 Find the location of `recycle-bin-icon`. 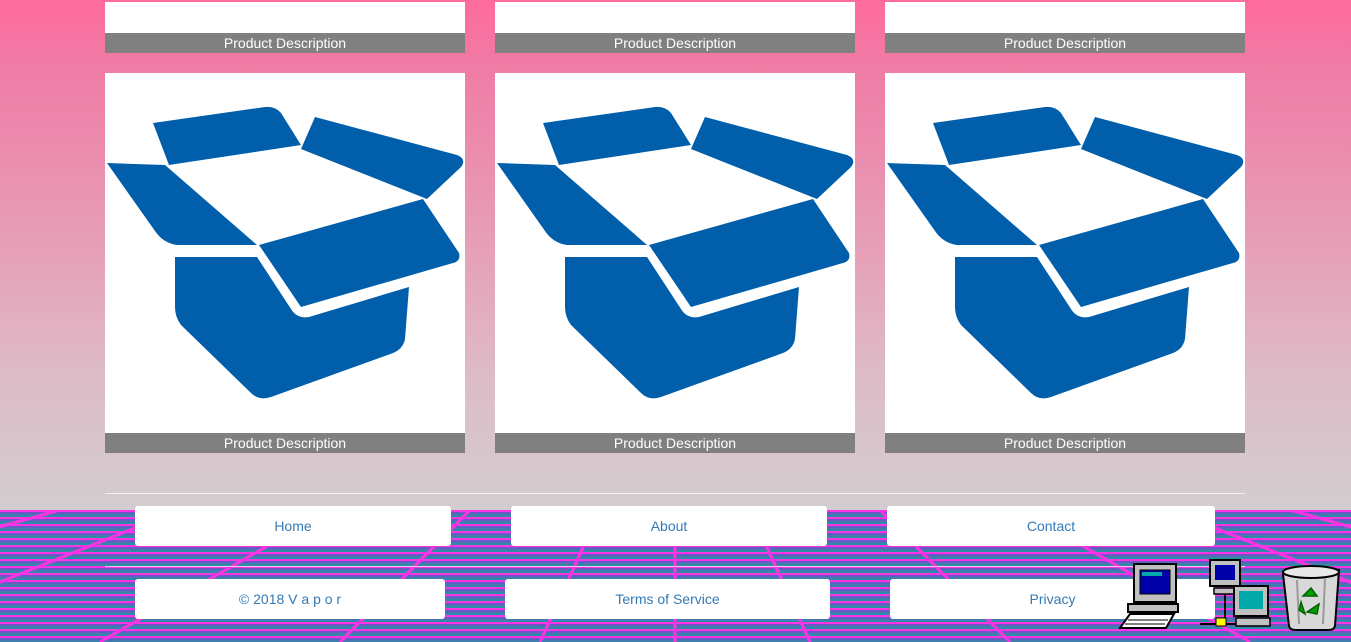

recycle-bin-icon is located at coordinates (1311, 596).